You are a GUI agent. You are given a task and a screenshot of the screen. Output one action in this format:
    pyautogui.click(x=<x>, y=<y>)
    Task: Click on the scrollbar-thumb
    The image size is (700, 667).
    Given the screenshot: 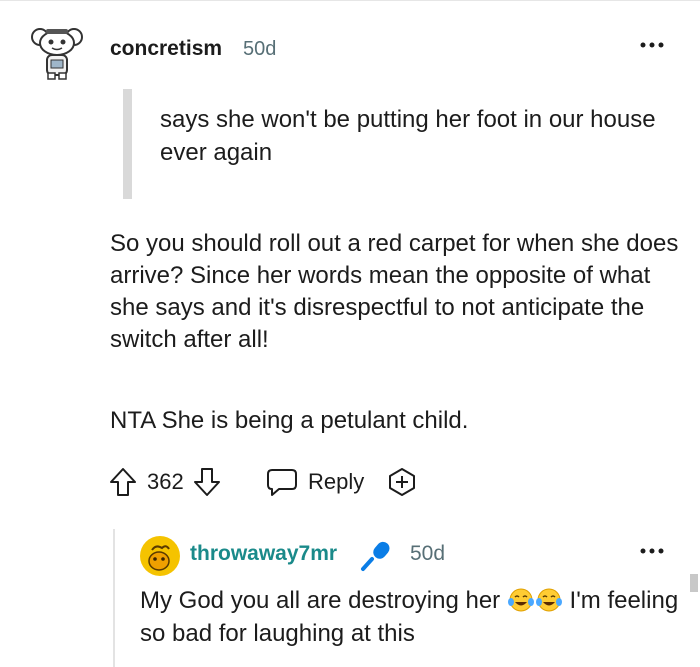 What is the action you would take?
    pyautogui.click(x=694, y=583)
    